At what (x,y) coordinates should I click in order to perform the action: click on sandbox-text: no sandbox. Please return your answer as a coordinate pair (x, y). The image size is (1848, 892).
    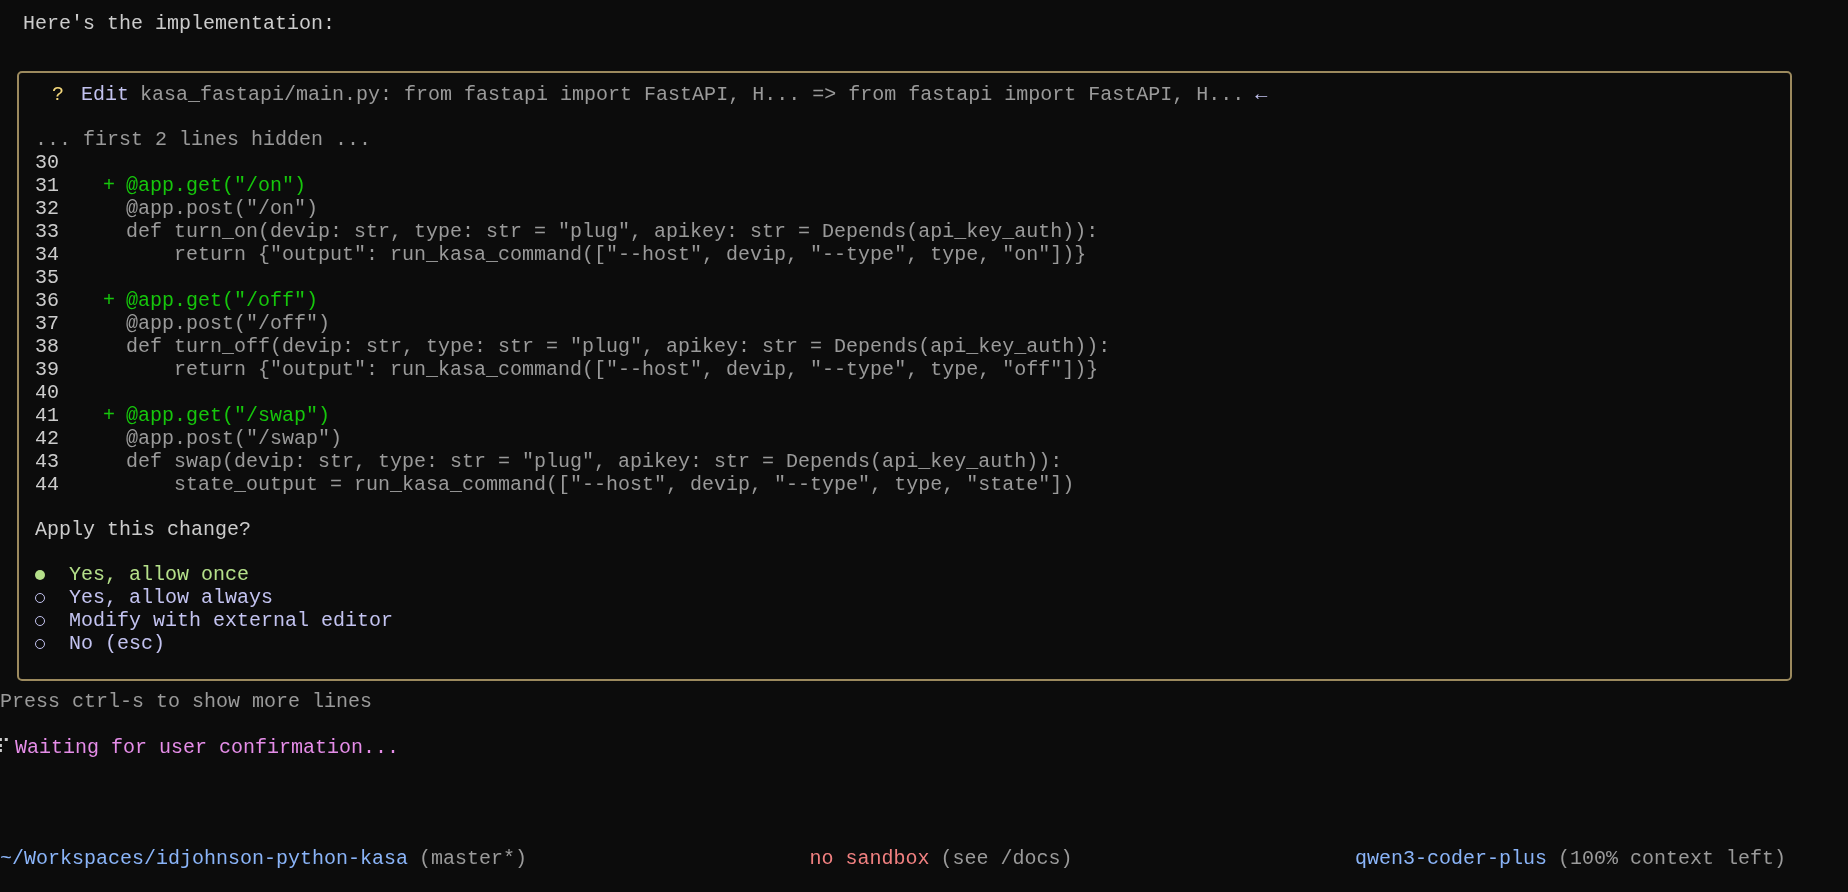
    Looking at the image, I should click on (869, 858).